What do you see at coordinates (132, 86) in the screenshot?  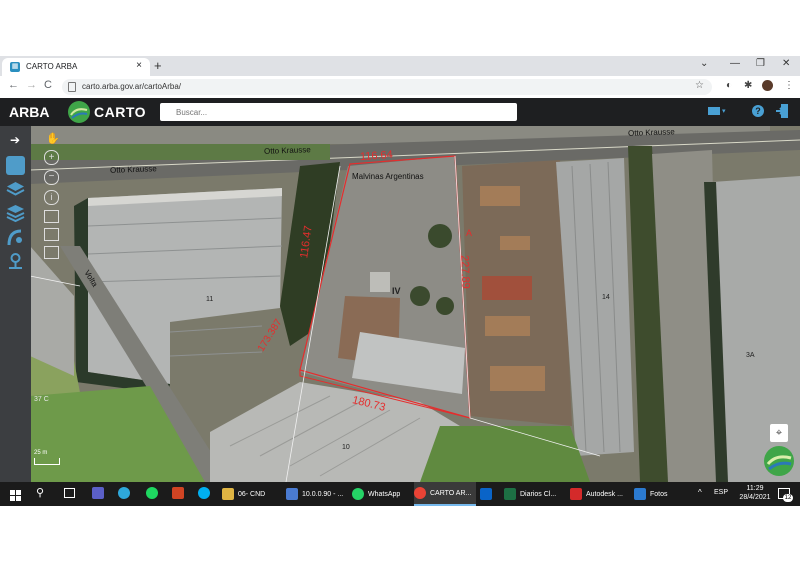 I see `address-url: carto.arba.gov.ar/cartoArba/` at bounding box center [132, 86].